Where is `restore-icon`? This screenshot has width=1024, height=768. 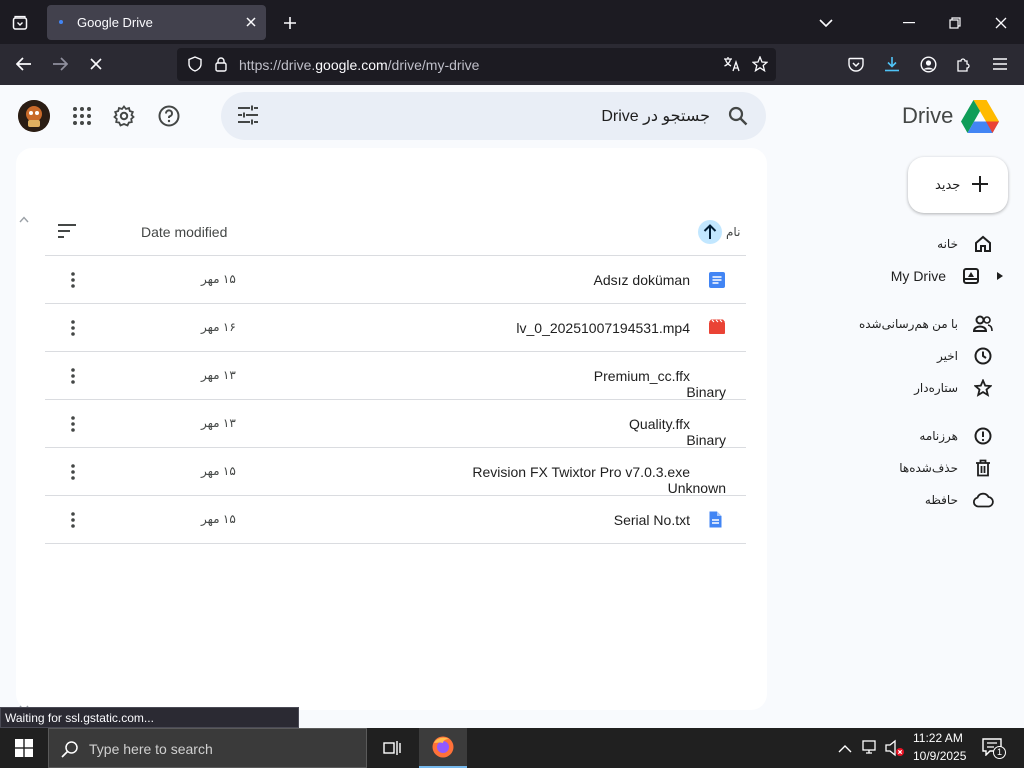 restore-icon is located at coordinates (955, 23).